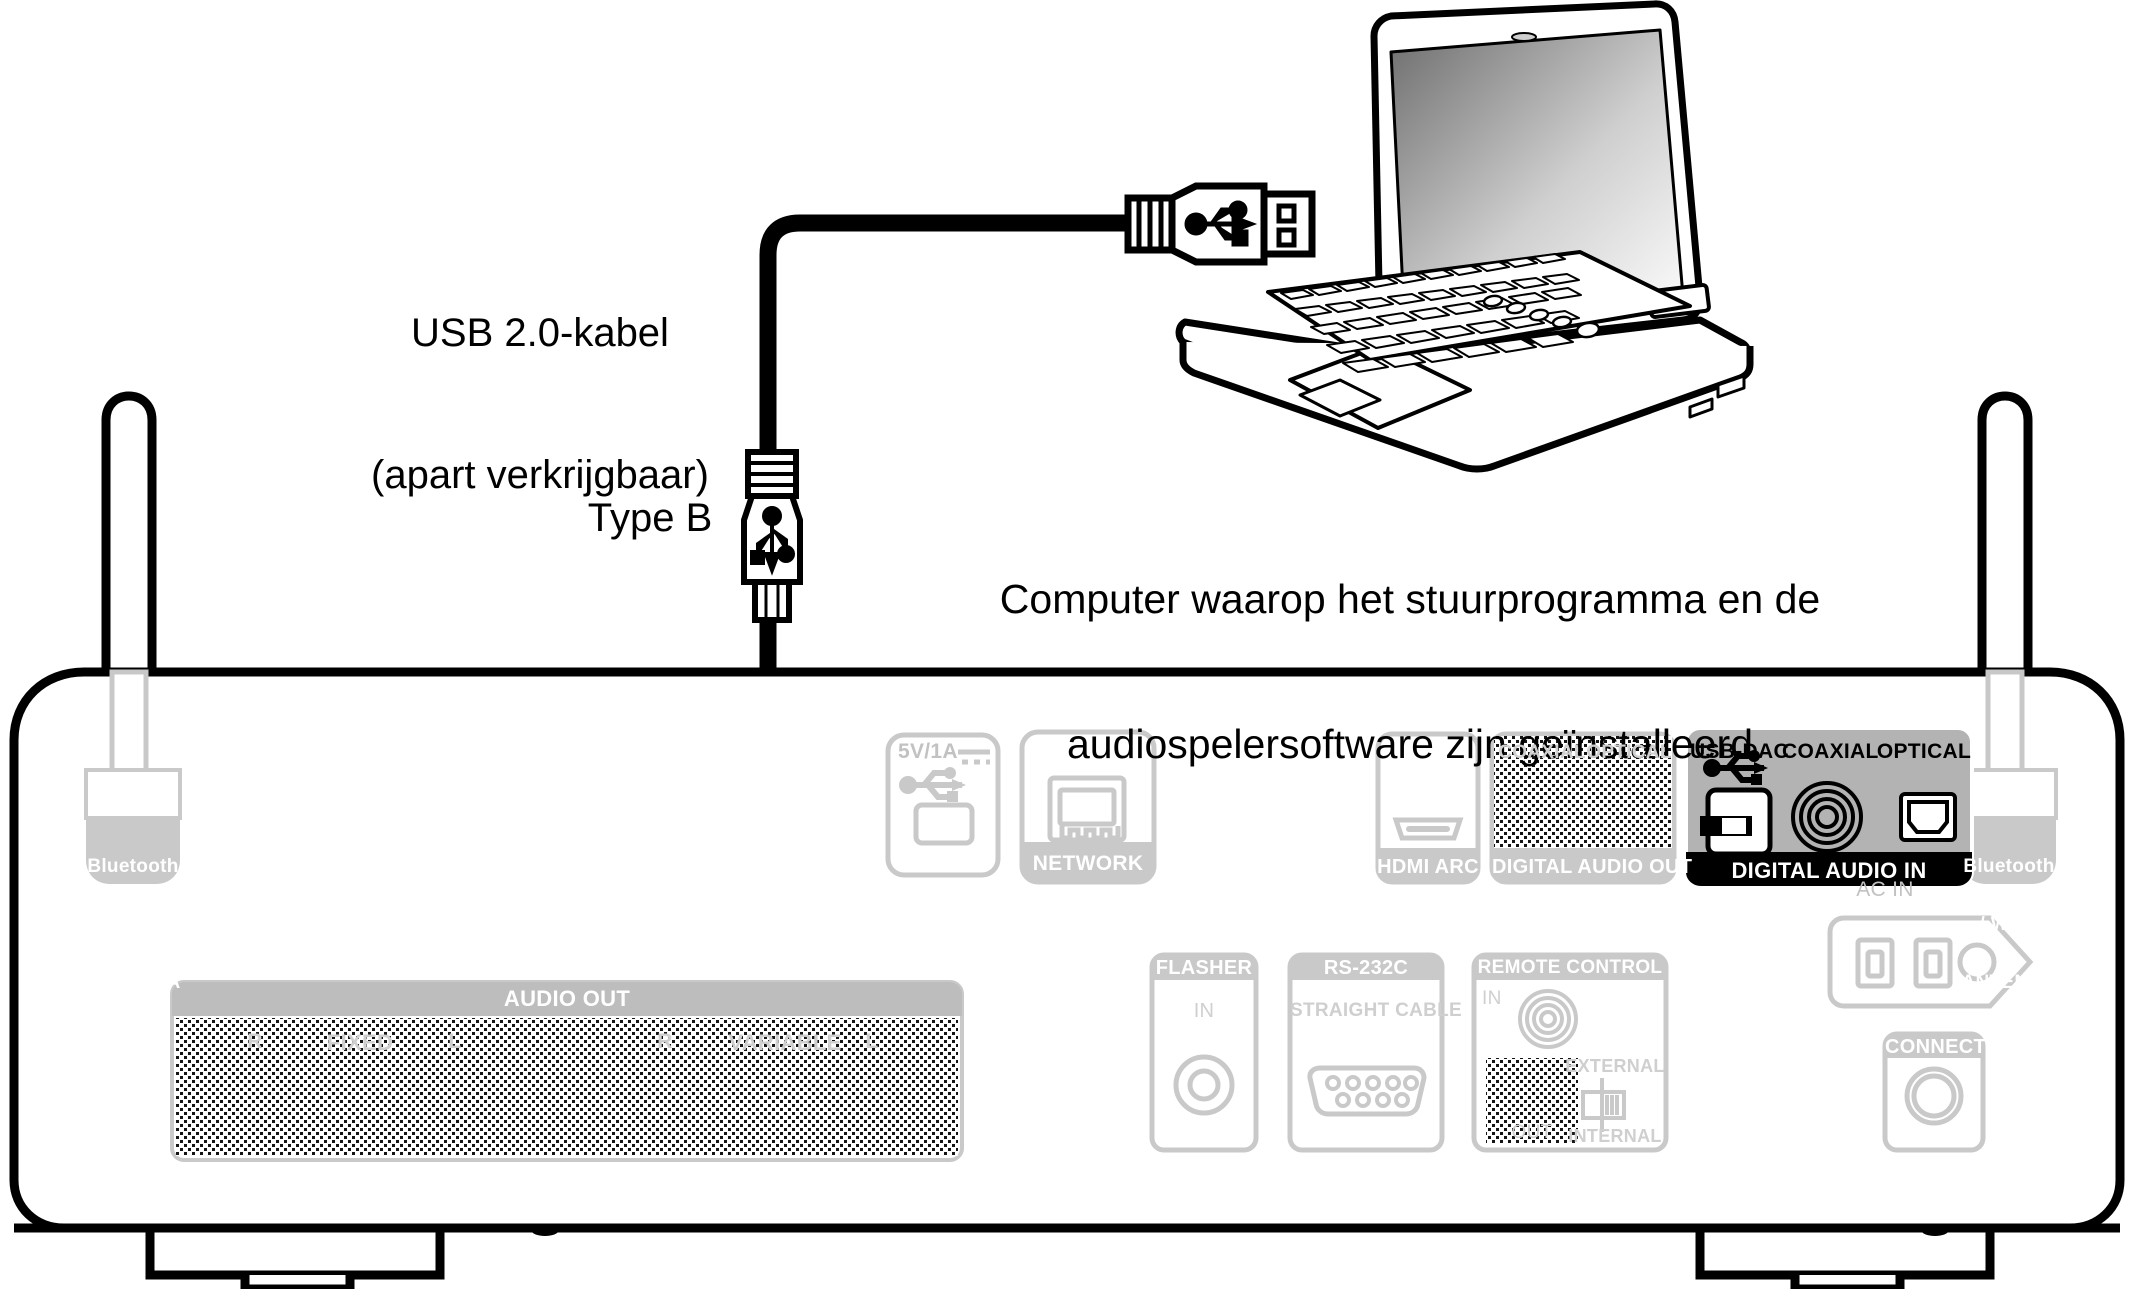 The width and height of the screenshot is (2133, 1289). I want to click on rs232c-panel, so click(1366, 1052).